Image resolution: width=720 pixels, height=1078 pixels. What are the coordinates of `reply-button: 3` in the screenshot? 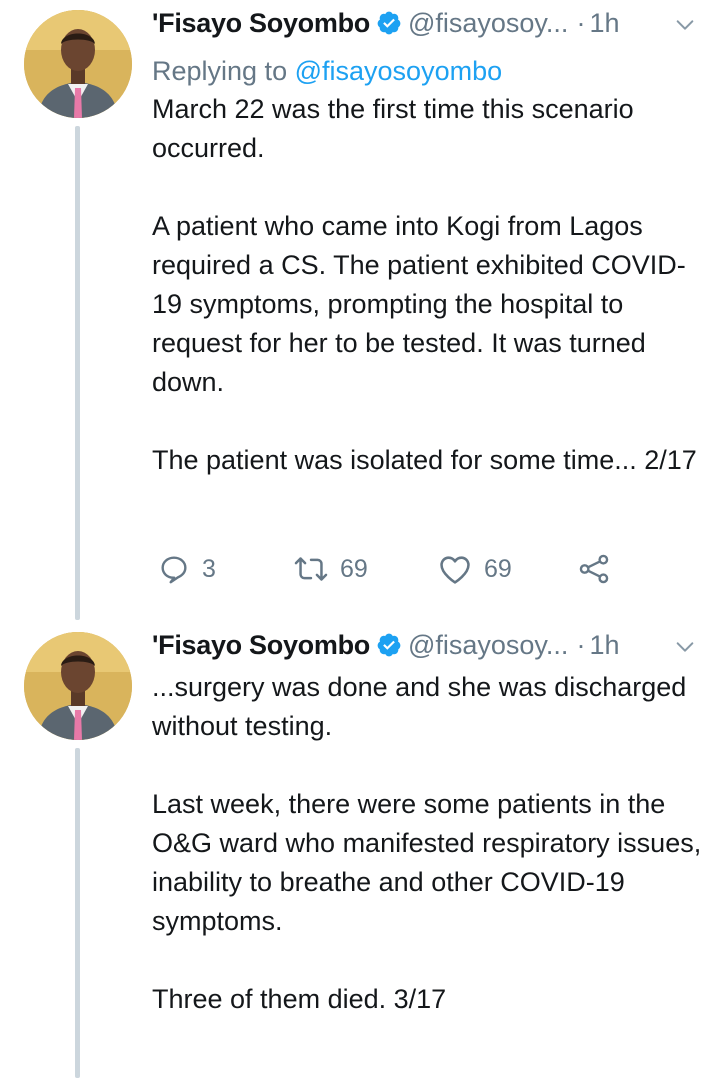 It's located at (187, 569).